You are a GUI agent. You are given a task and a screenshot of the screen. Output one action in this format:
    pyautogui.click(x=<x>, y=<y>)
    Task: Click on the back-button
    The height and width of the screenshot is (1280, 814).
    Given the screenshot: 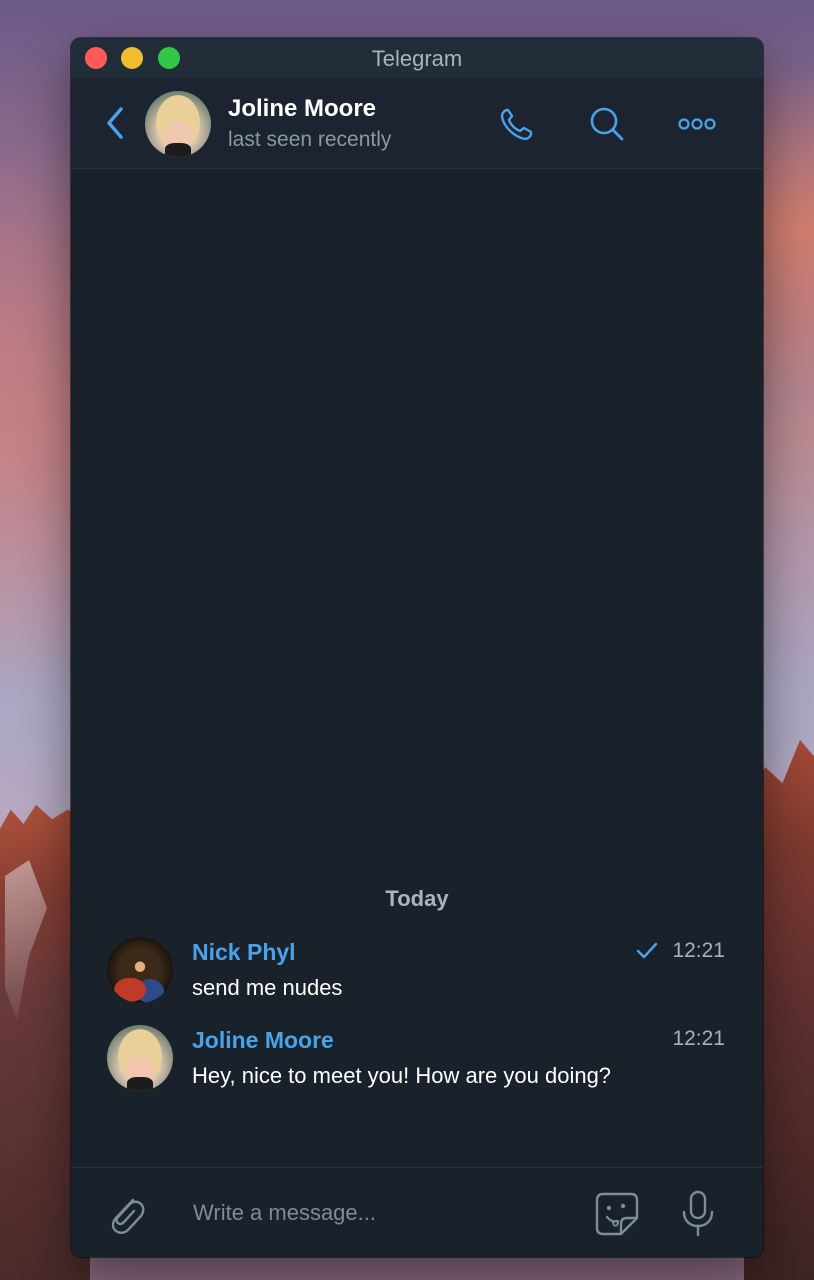 What is the action you would take?
    pyautogui.click(x=117, y=123)
    